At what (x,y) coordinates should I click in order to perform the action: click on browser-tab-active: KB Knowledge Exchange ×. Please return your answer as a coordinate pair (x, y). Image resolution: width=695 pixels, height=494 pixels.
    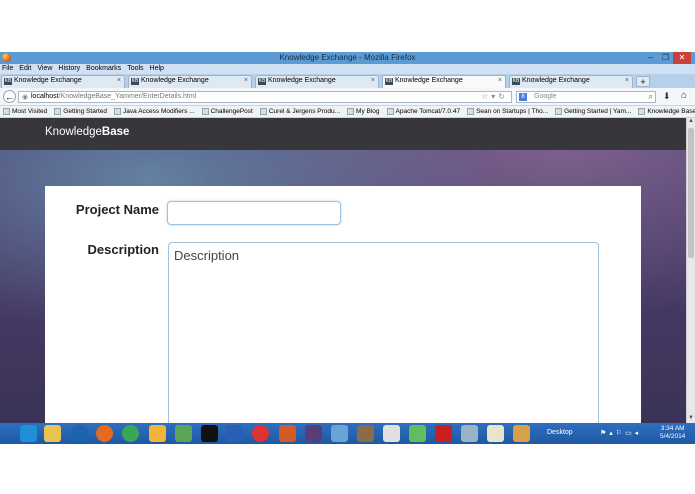
    Looking at the image, I should click on (444, 81).